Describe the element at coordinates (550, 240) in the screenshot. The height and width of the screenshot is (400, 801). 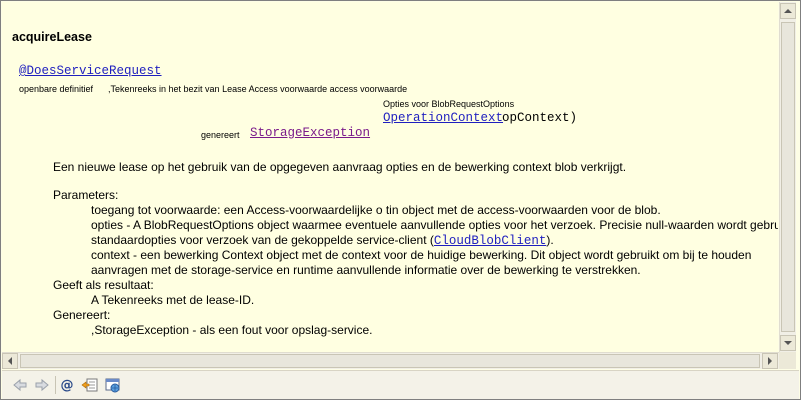
I see `param-options-close: ).` at that location.